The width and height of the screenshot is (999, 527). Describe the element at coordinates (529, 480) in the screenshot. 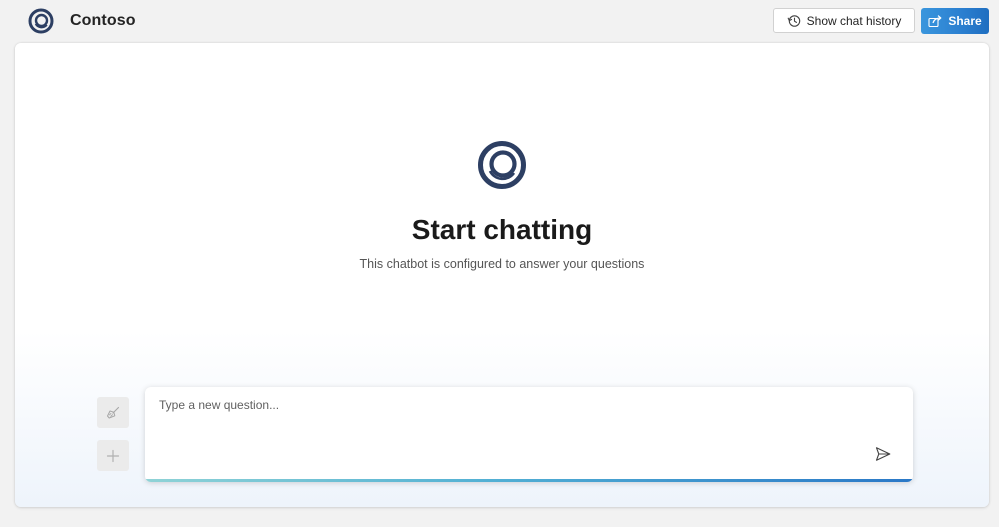

I see `composer-accent-bar` at that location.